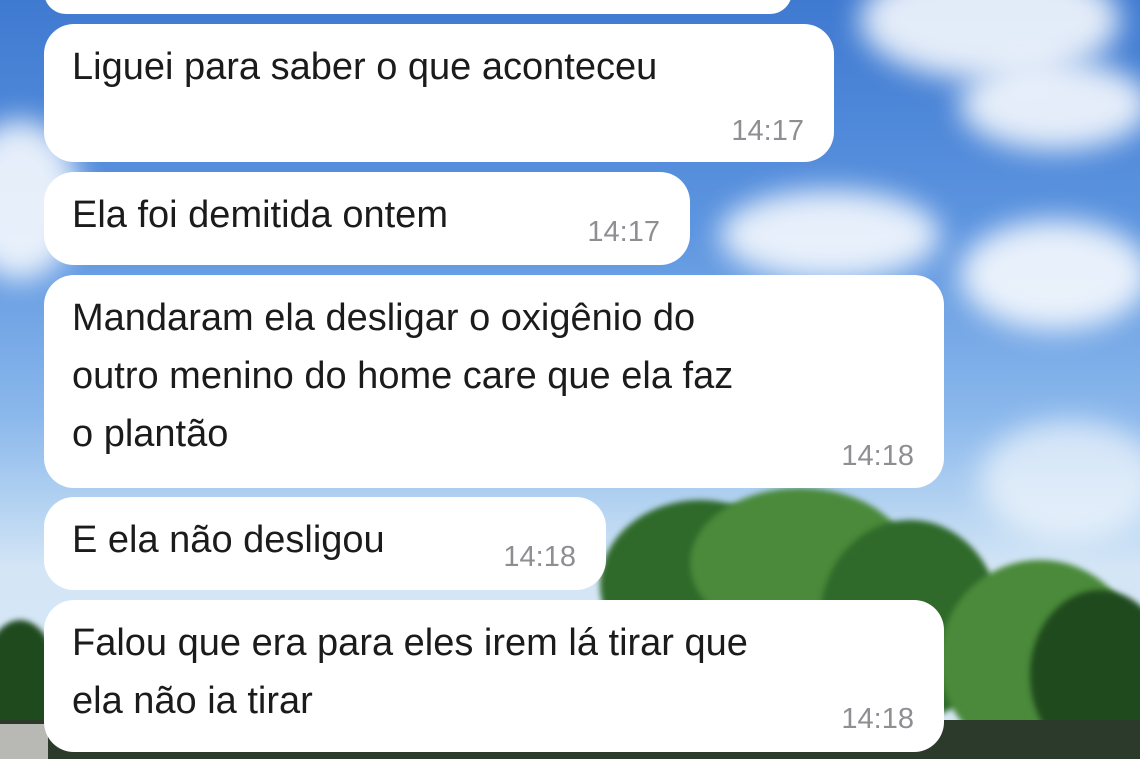 This screenshot has height=759, width=1140. Describe the element at coordinates (418, 7) in the screenshot. I see `message-bubble-partial` at that location.